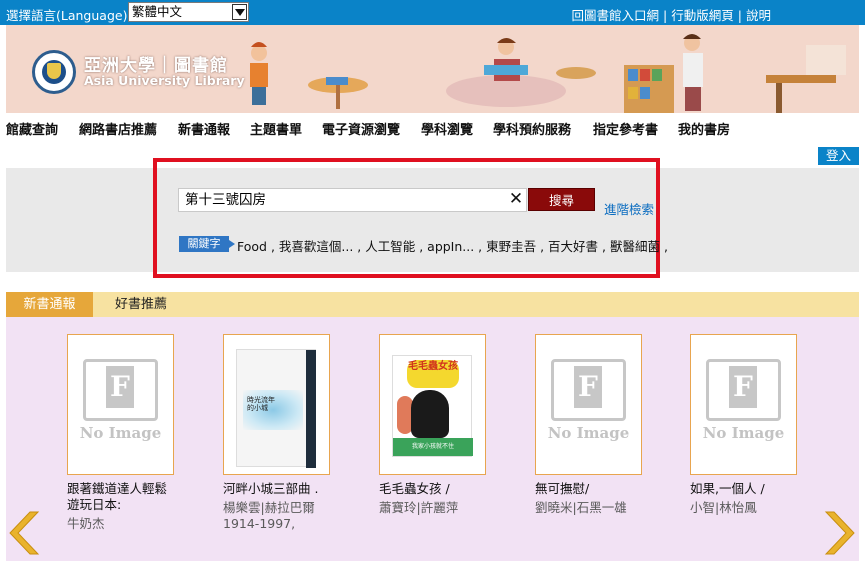 Image resolution: width=865 pixels, height=561 pixels. I want to click on book-title: 如果,一個人 /, so click(745, 489).